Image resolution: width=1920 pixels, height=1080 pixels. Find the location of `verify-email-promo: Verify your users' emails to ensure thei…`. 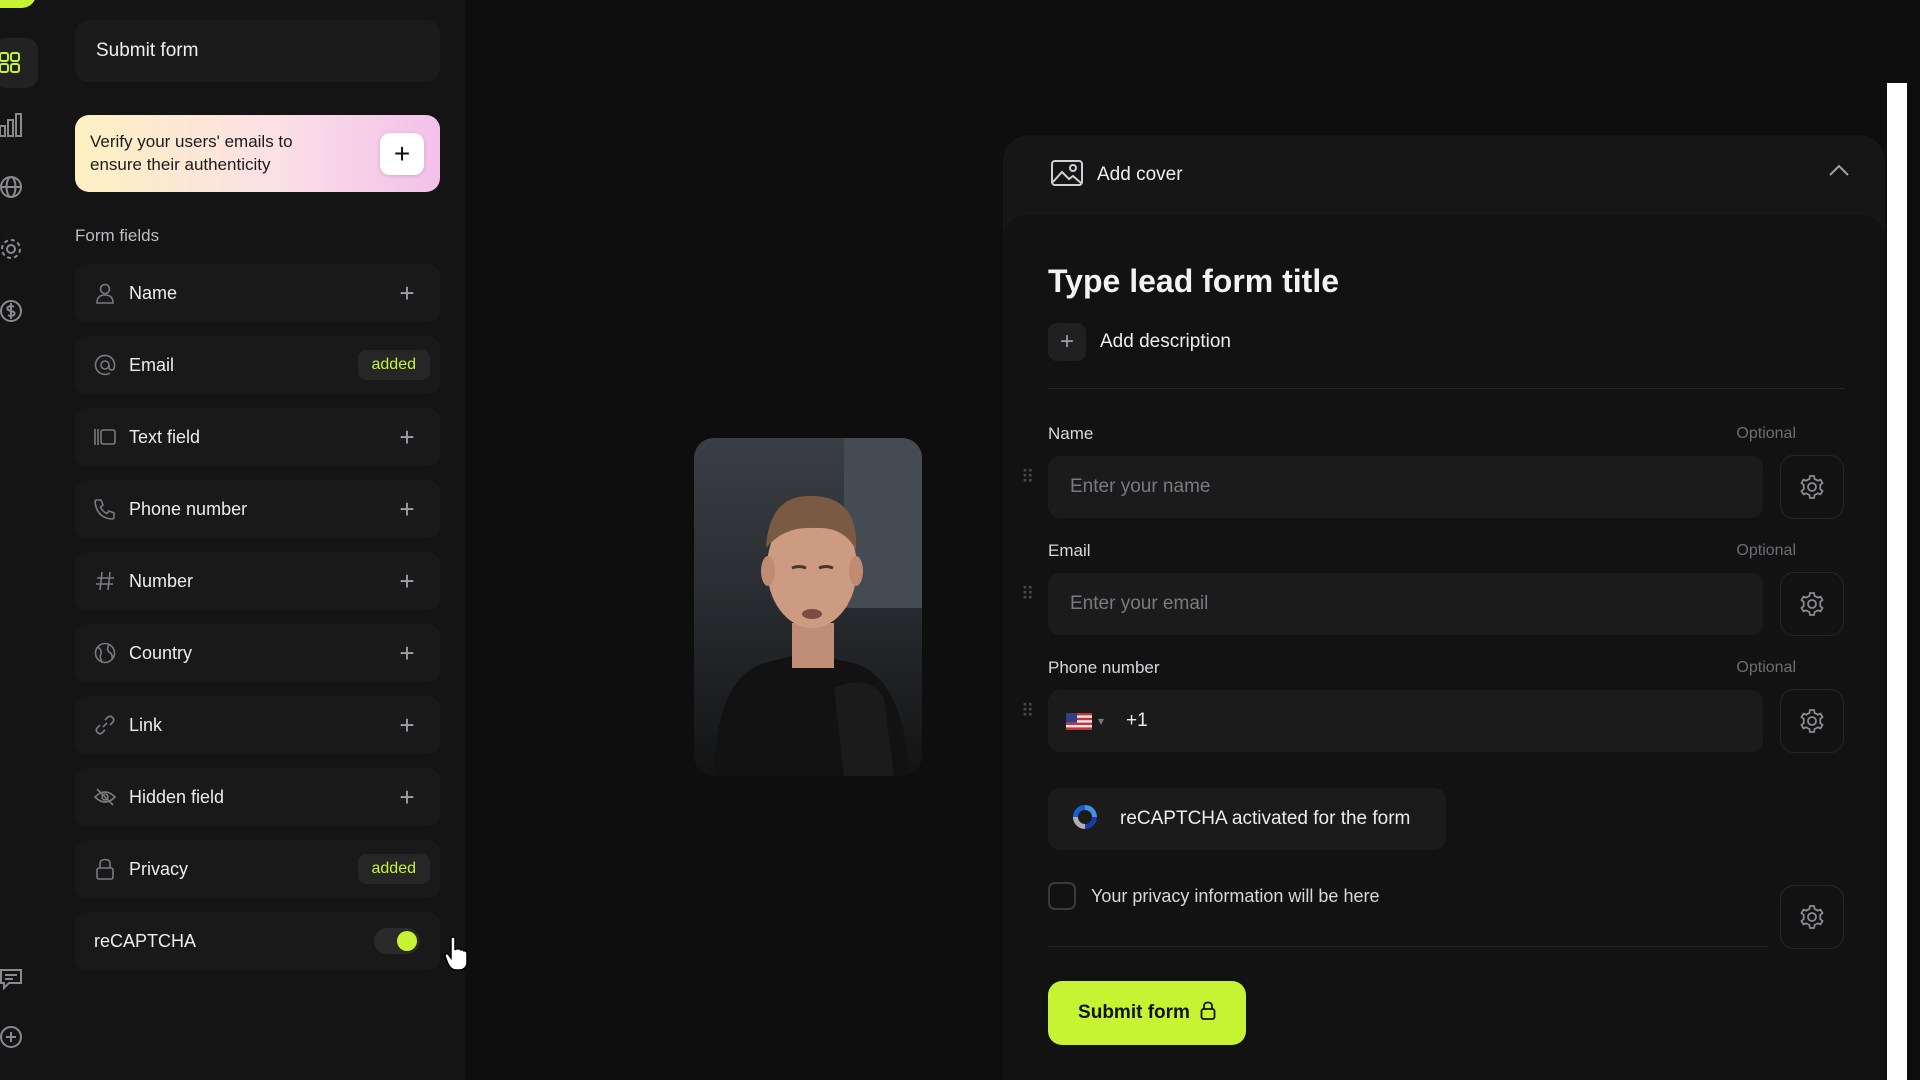

verify-email-promo: Verify your users' emails to ensure thei… is located at coordinates (257, 153).